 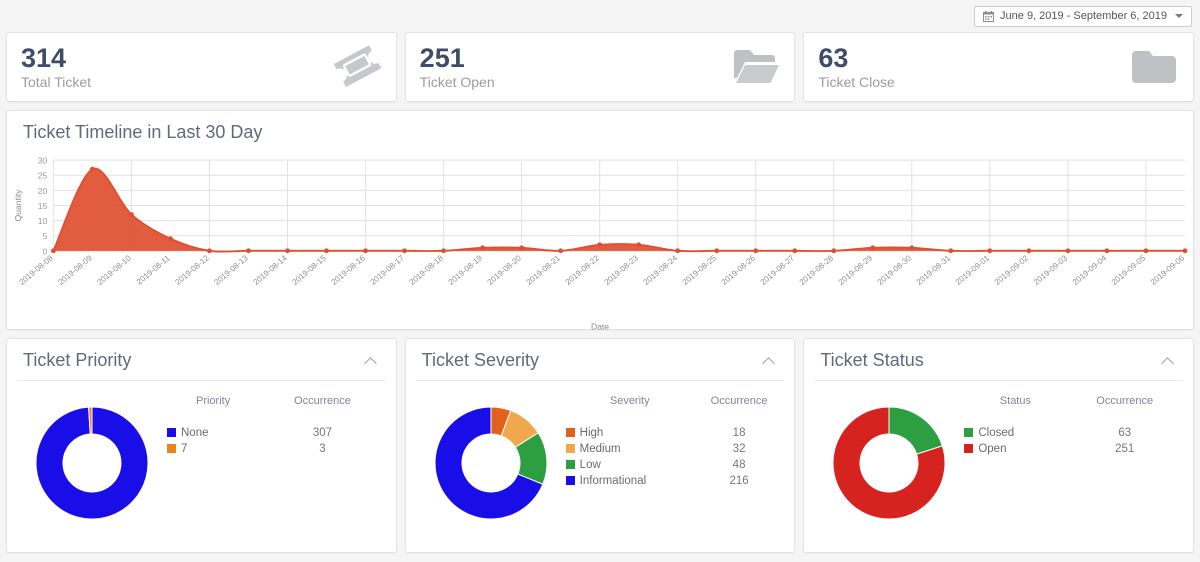 What do you see at coordinates (1015, 401) in the screenshot?
I see `legend-col-name: Status` at bounding box center [1015, 401].